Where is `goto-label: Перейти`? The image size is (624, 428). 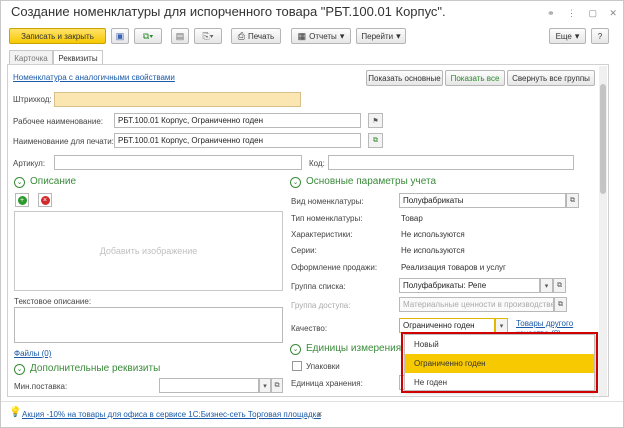
goto-label: Перейти is located at coordinates (377, 36).